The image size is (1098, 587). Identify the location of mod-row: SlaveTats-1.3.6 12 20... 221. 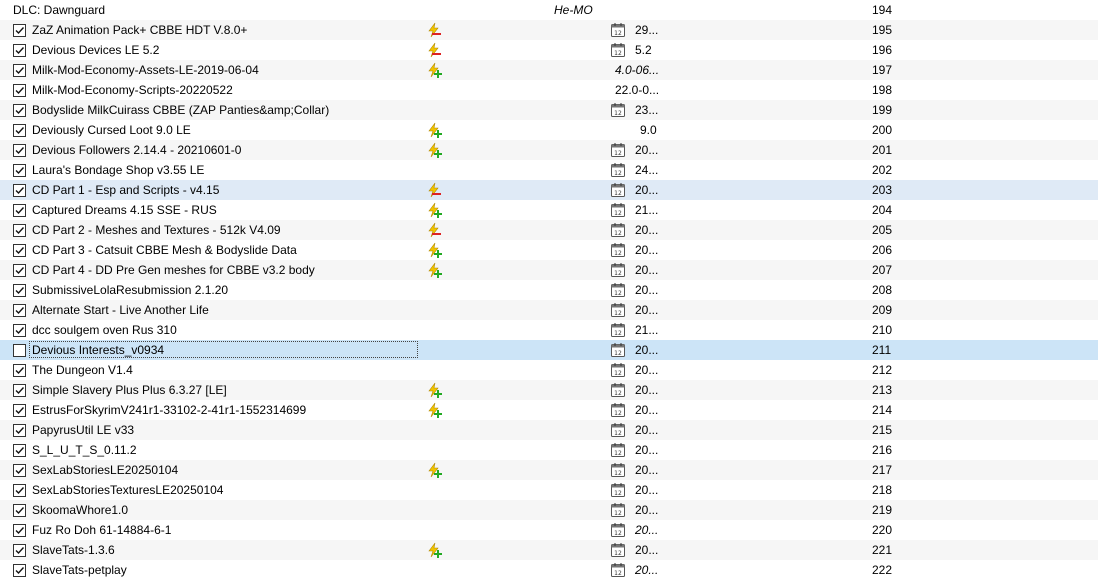
(549, 550).